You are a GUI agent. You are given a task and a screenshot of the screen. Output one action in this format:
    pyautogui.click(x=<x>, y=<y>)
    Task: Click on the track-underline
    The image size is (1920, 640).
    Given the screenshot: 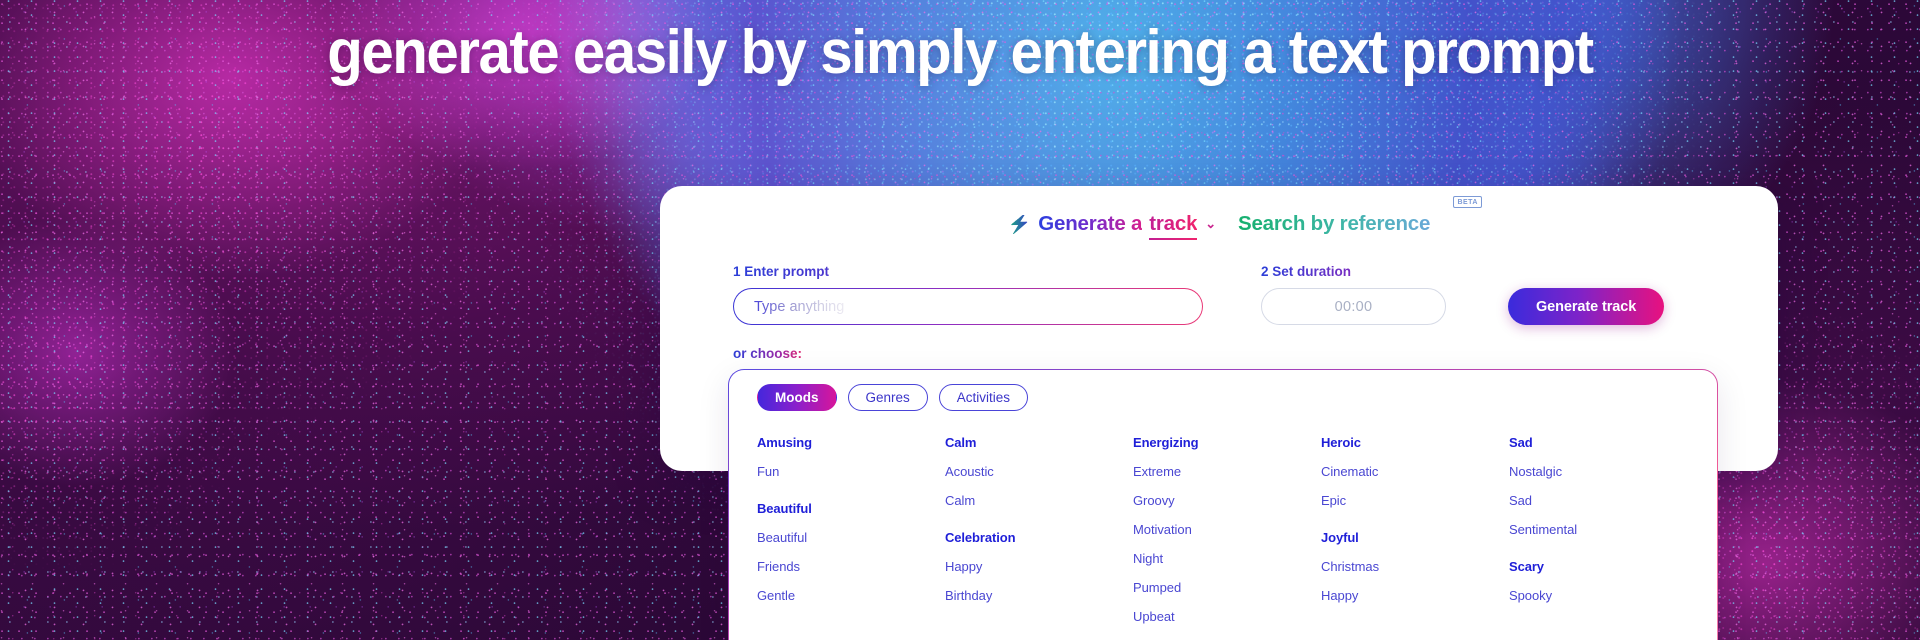 What is the action you would take?
    pyautogui.click(x=1173, y=239)
    